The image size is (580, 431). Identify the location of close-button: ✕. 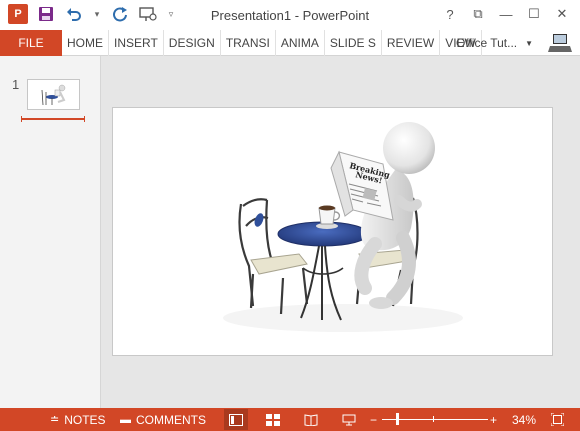
(562, 14).